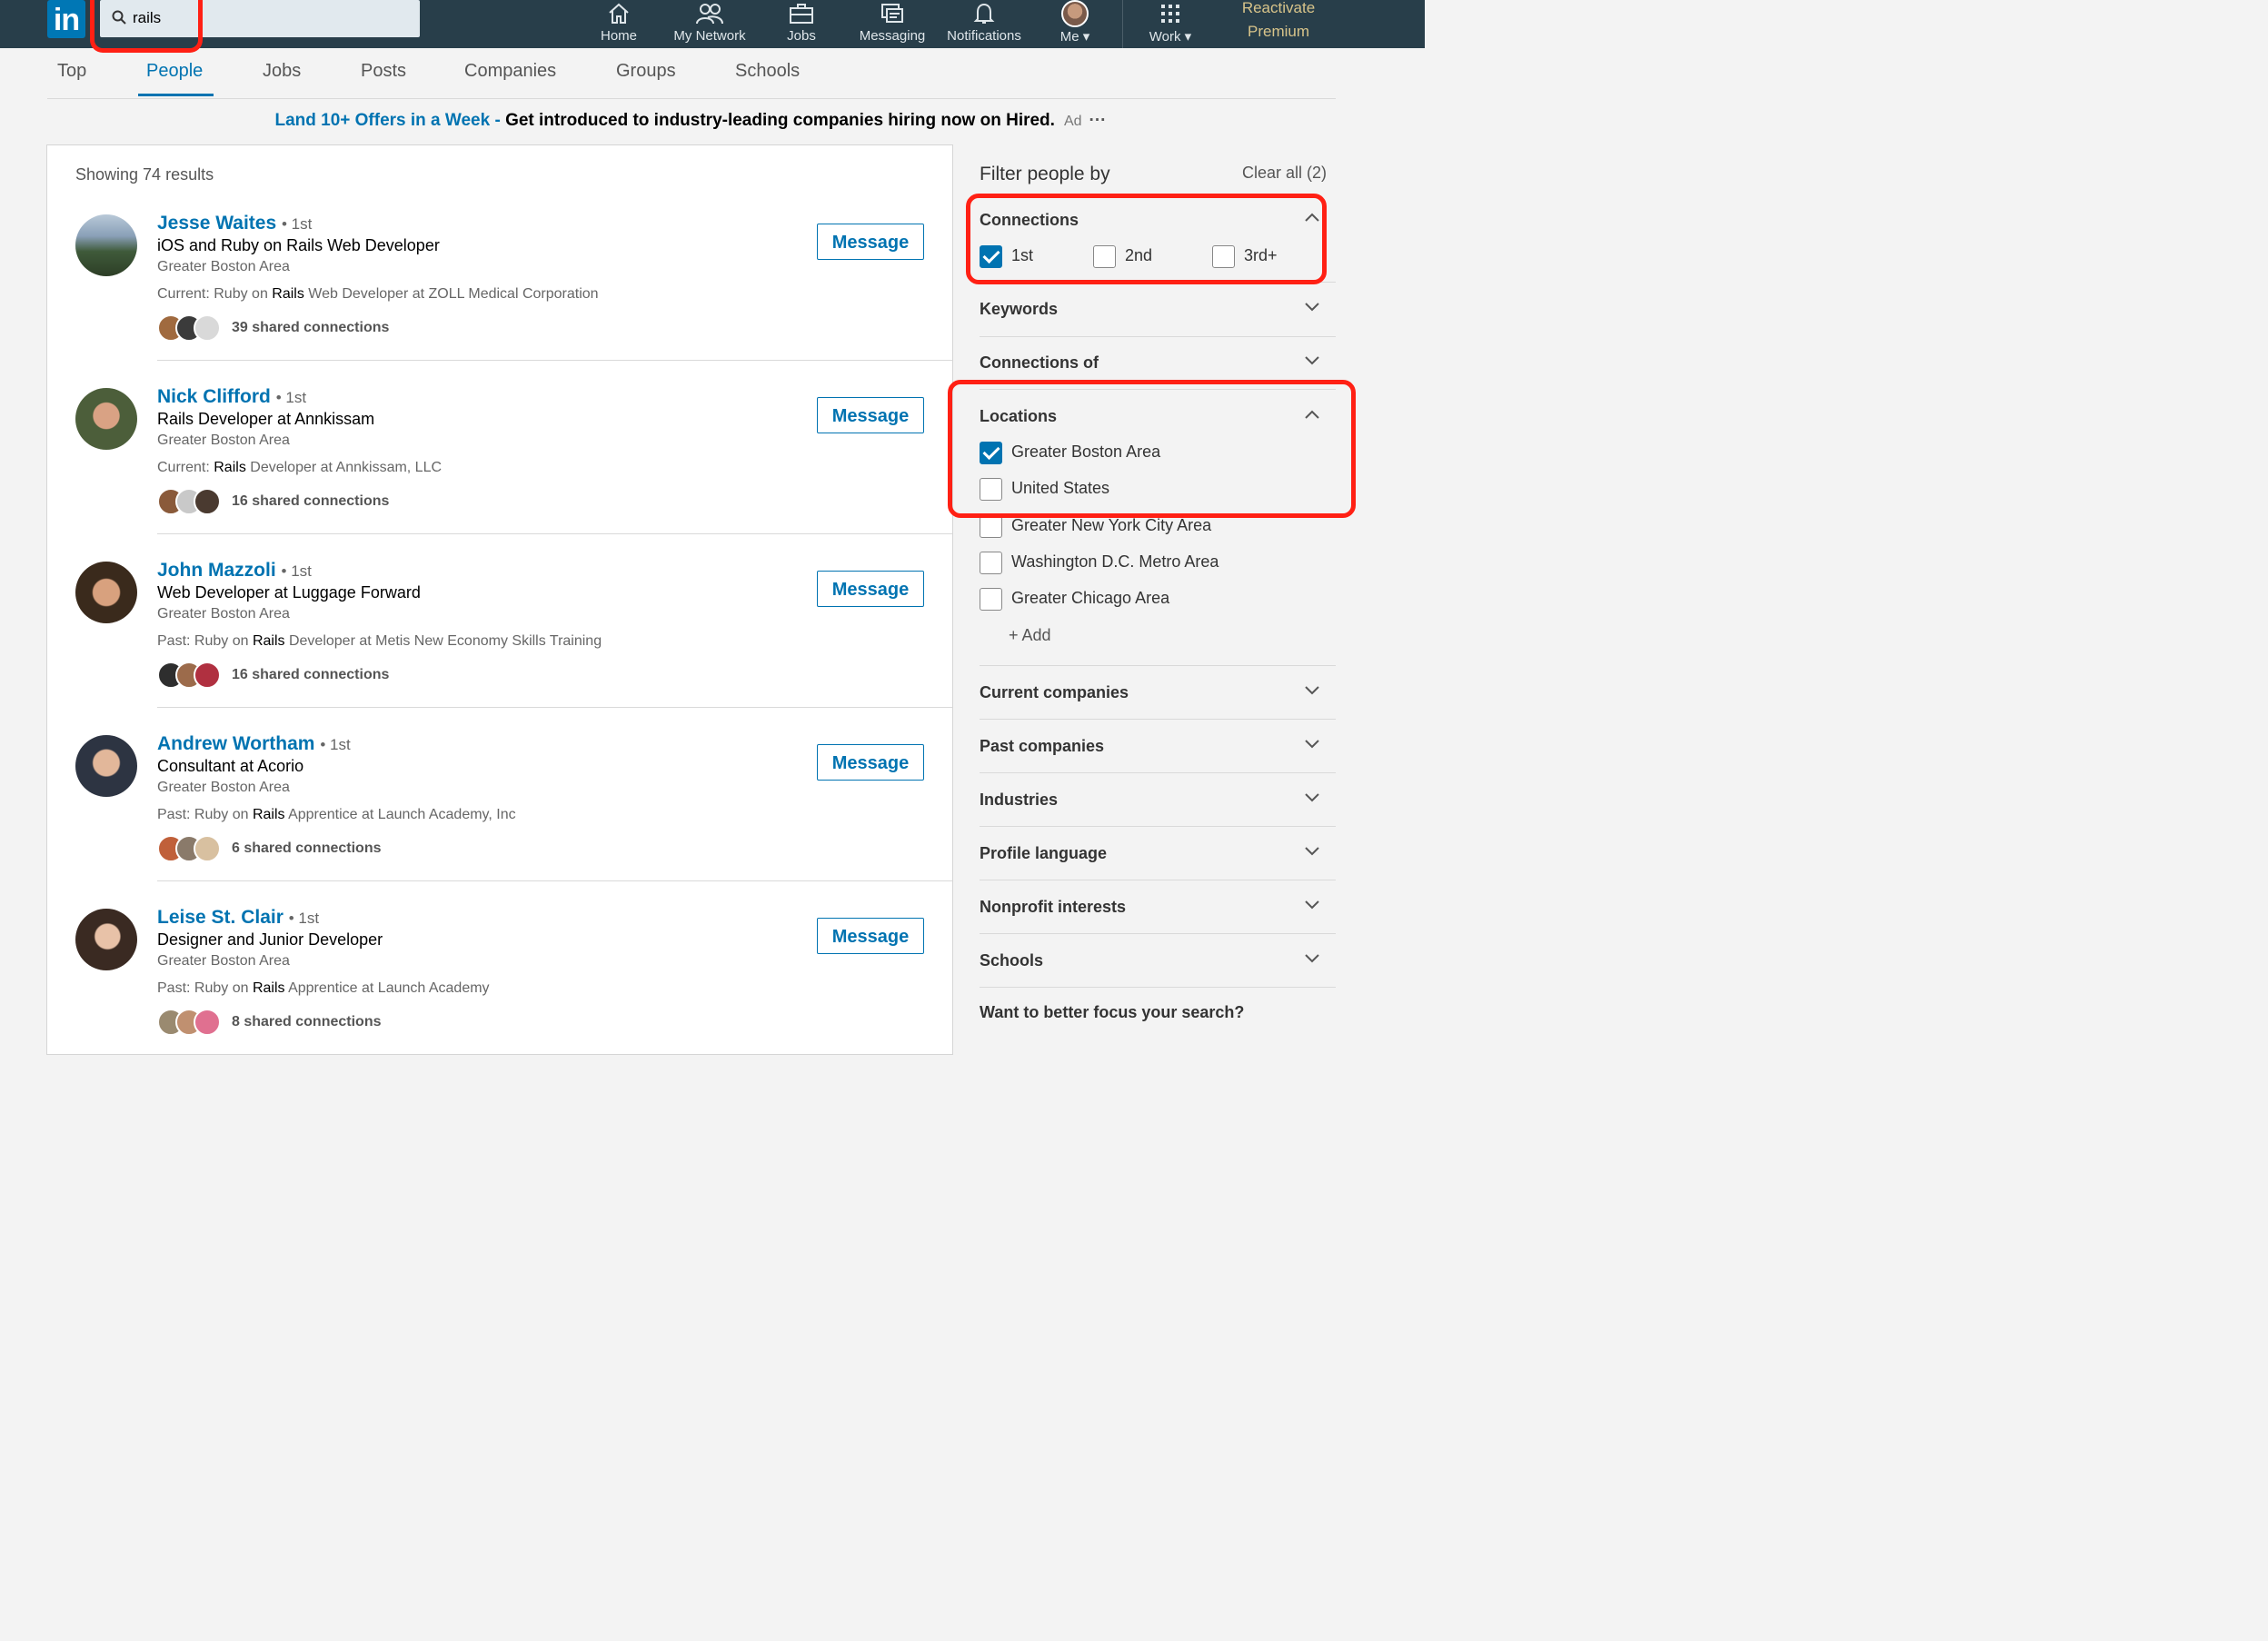 This screenshot has width=2268, height=1641. I want to click on filter-heading: Filter people by, so click(1045, 174).